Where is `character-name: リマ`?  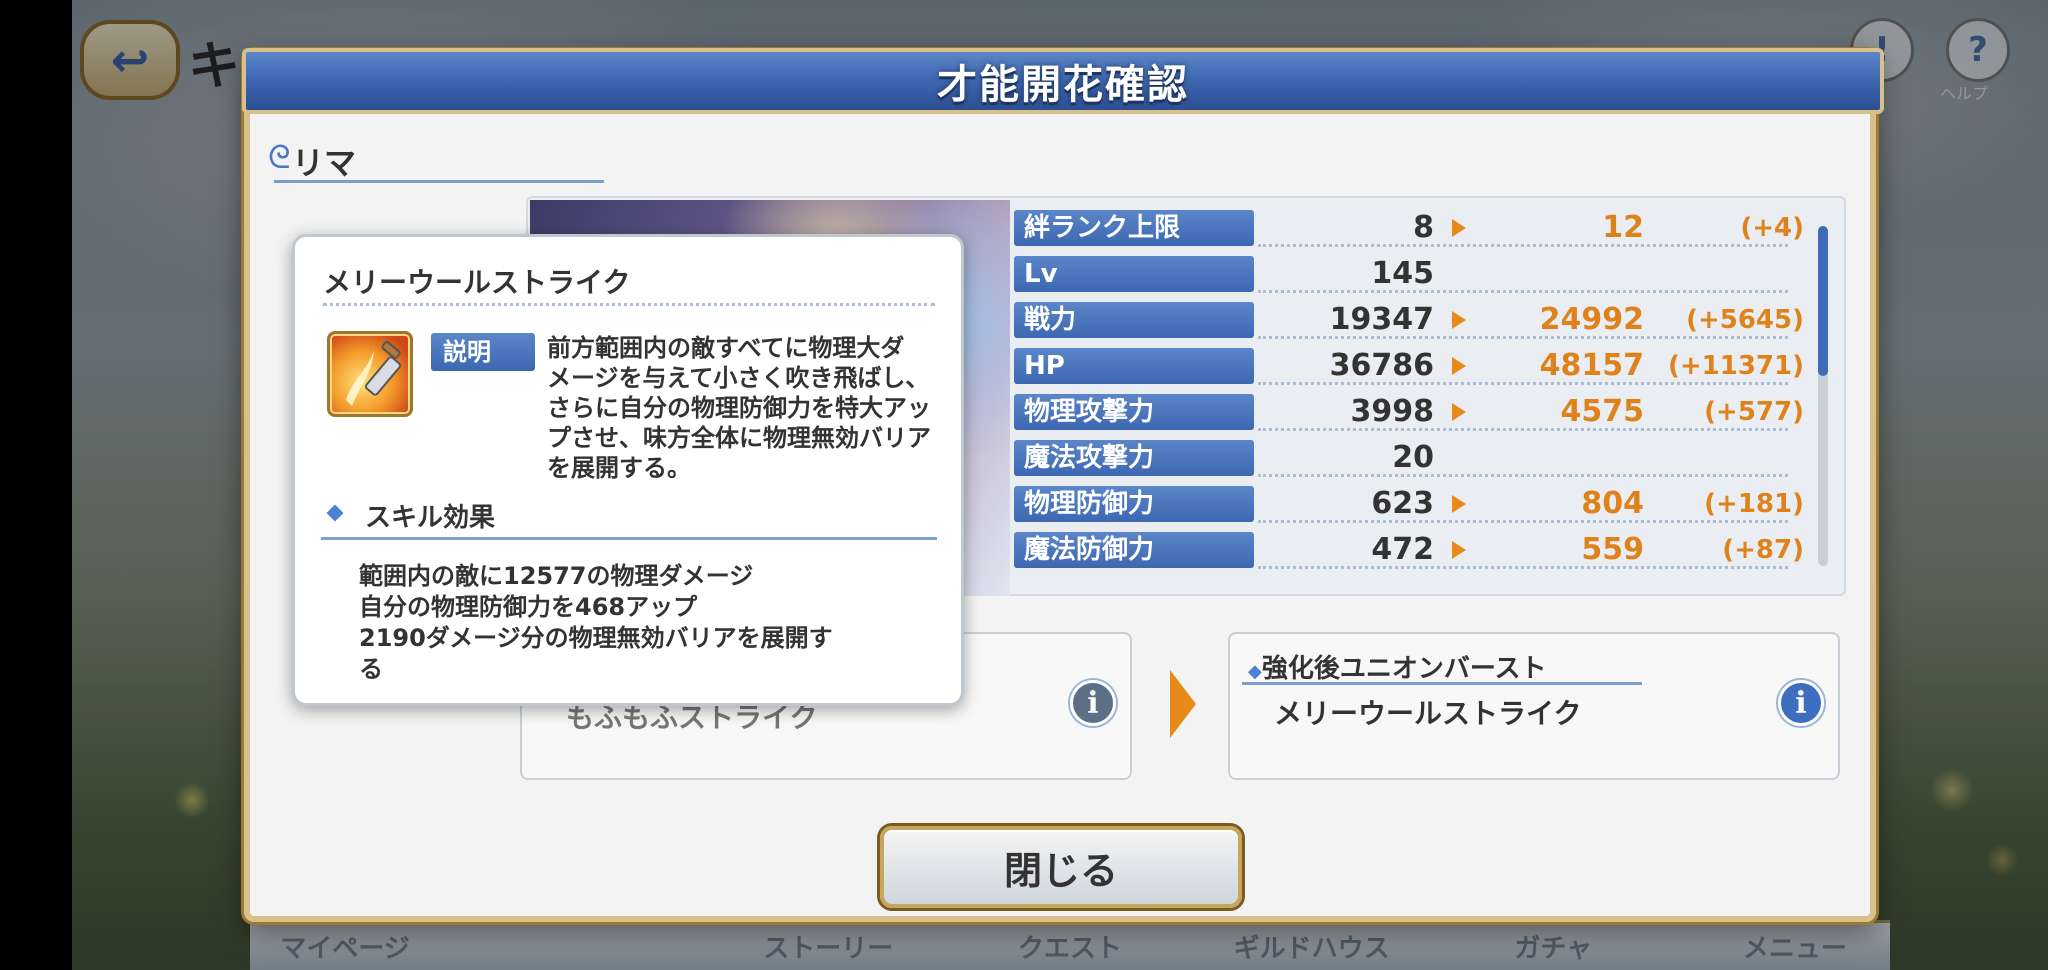 character-name: リマ is located at coordinates (324, 163).